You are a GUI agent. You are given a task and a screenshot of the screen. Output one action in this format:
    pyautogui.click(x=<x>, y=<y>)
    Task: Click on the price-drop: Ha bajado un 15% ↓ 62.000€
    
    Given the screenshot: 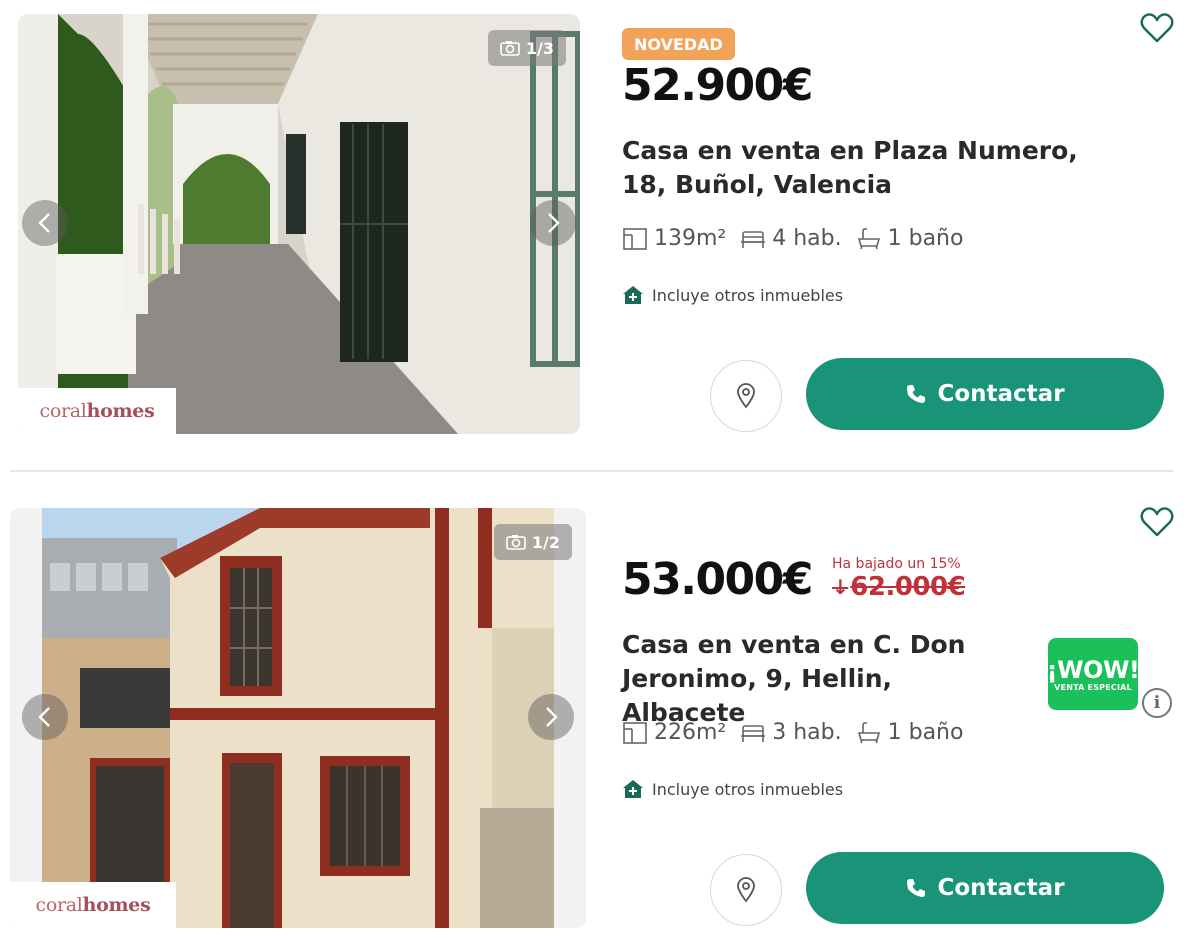 What is the action you would take?
    pyautogui.click(x=899, y=579)
    